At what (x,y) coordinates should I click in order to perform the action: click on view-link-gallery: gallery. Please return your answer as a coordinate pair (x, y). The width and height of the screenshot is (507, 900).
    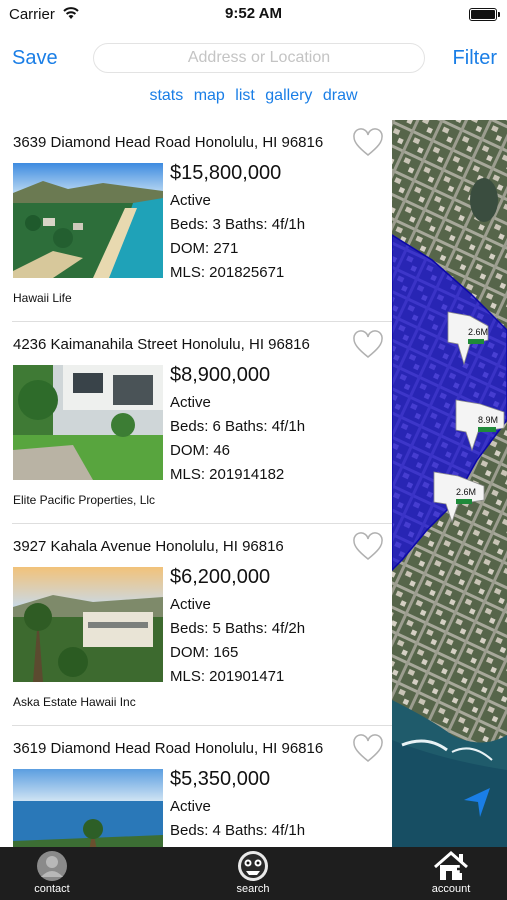
    Looking at the image, I should click on (288, 95).